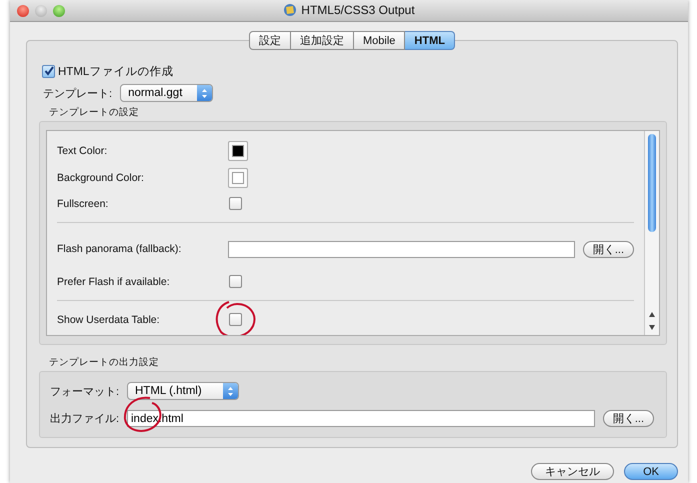 The image size is (697, 483). Describe the element at coordinates (401, 249) in the screenshot. I see `file-path-field` at that location.